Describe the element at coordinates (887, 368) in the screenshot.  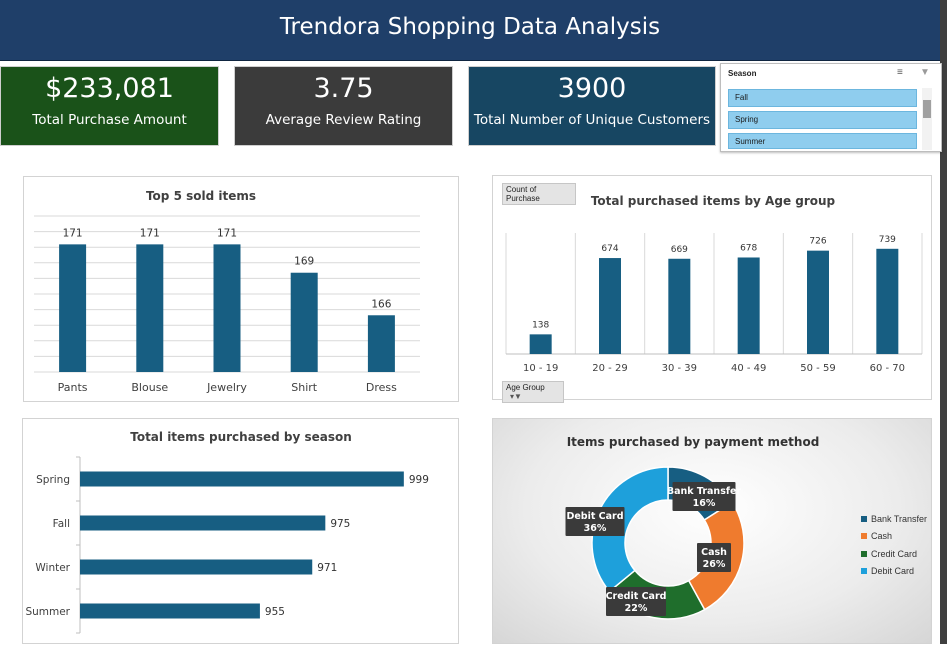
I see `tick-label: 60 - 70` at that location.